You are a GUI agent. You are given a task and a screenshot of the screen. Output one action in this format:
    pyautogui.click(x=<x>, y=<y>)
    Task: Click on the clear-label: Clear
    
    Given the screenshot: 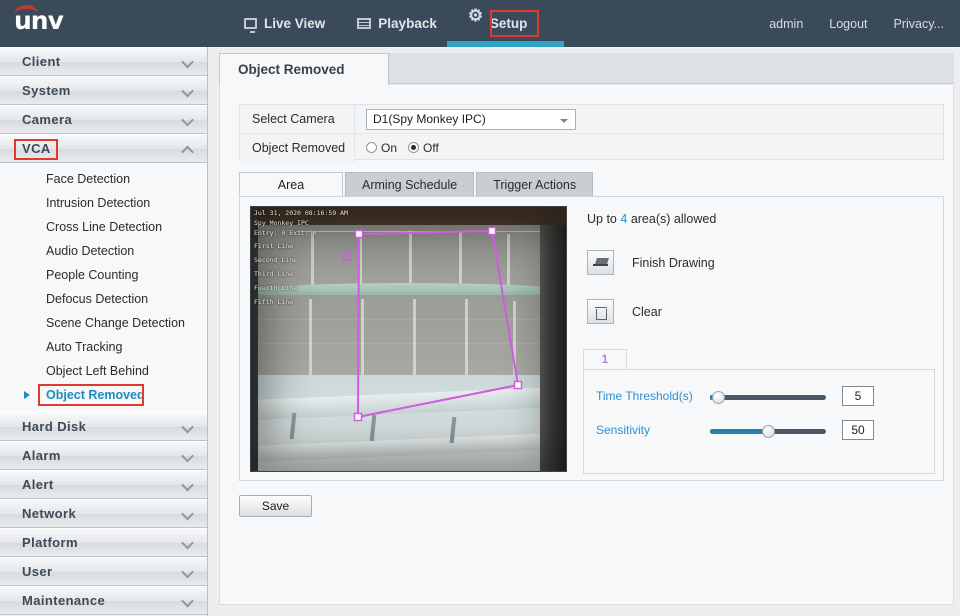 What is the action you would take?
    pyautogui.click(x=647, y=311)
    